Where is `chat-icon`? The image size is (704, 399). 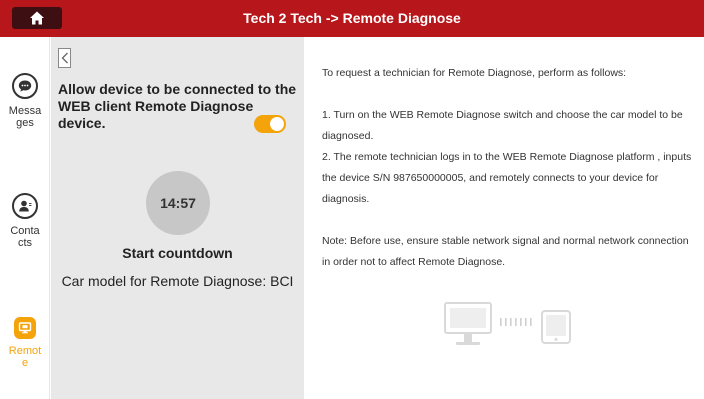
chat-icon is located at coordinates (25, 86).